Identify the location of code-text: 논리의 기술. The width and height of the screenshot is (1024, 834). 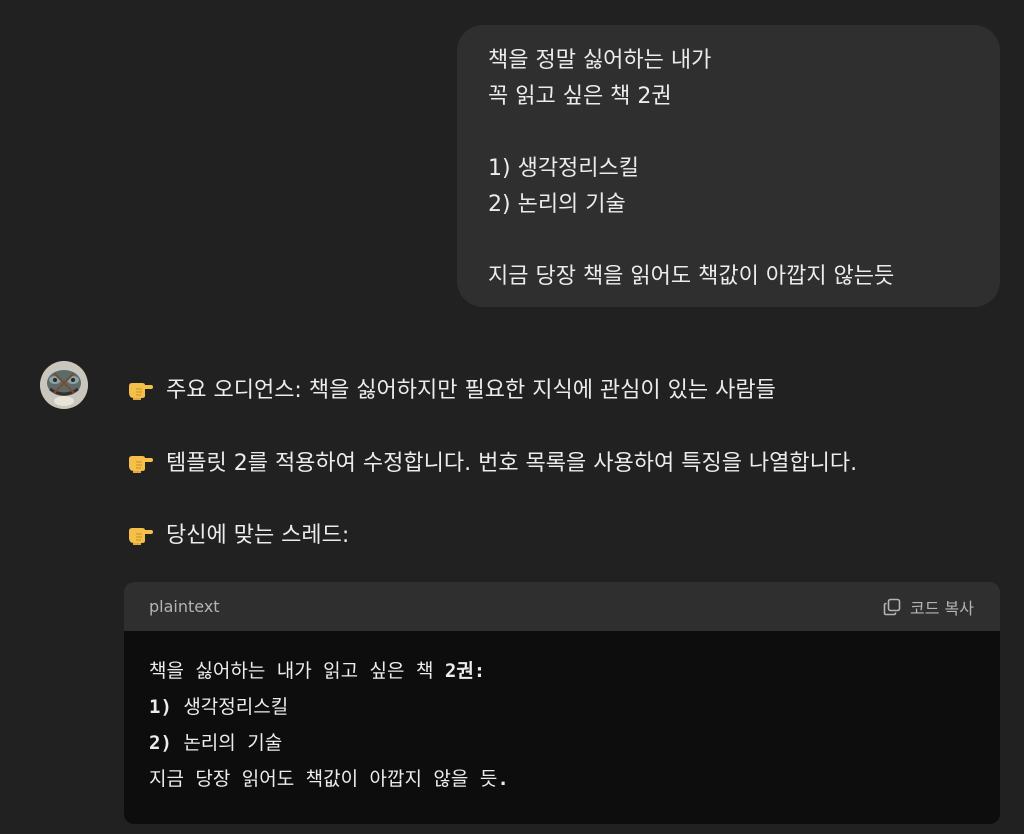
(227, 743).